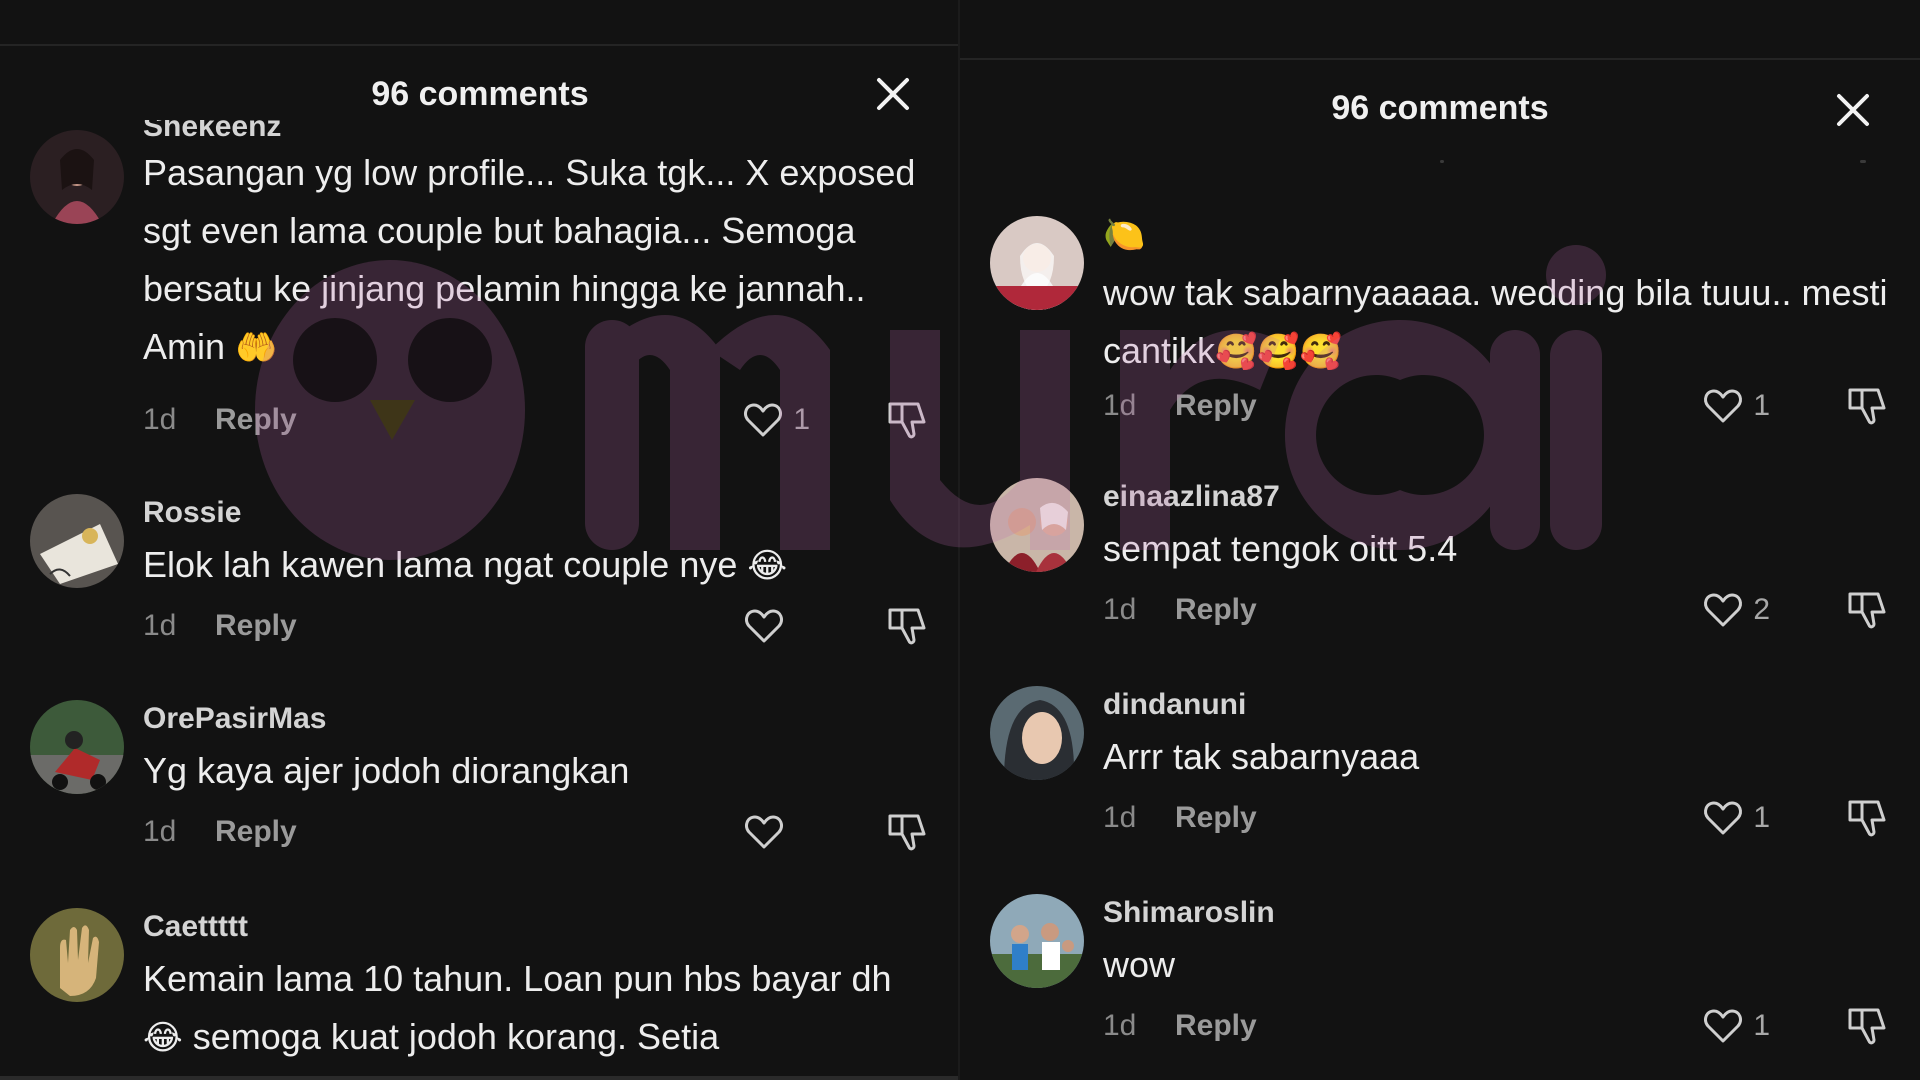 This screenshot has height=1080, width=1920. What do you see at coordinates (1496, 610) in the screenshot?
I see `comment-meta: 1d Reply 2` at bounding box center [1496, 610].